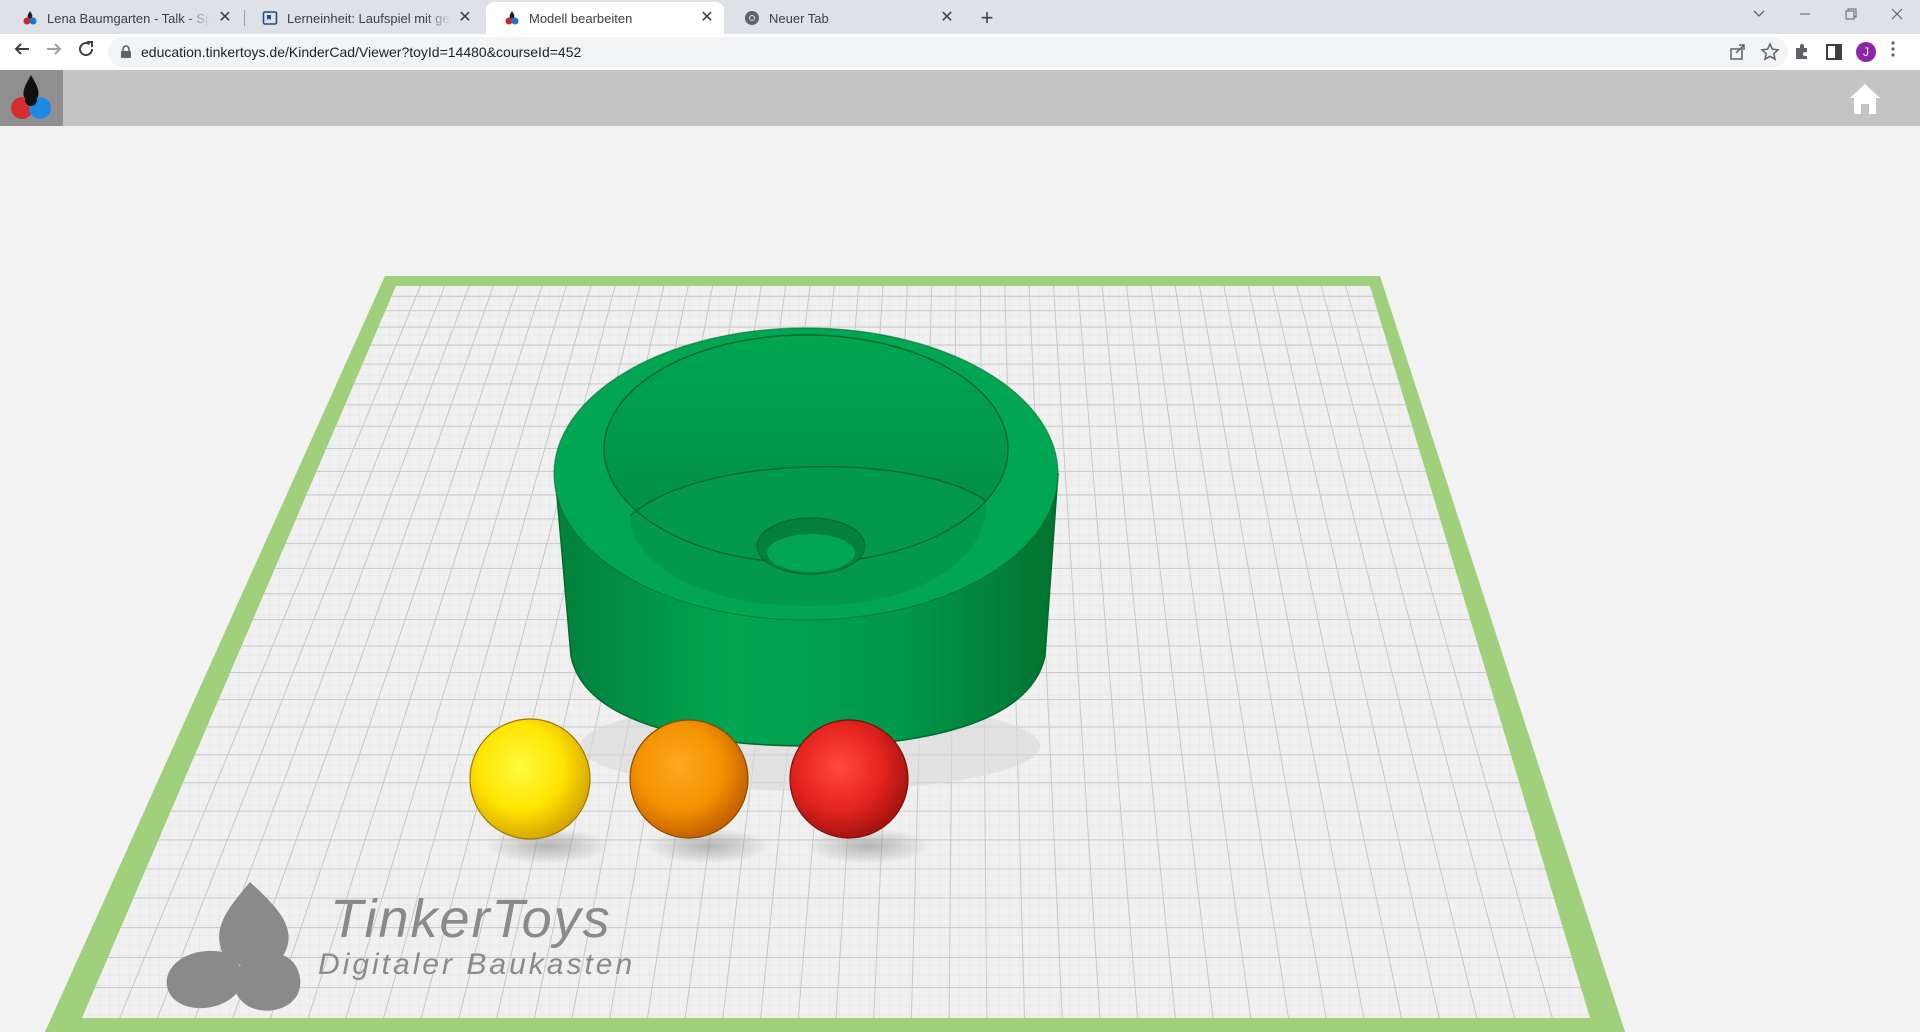 This screenshot has width=1920, height=1032. I want to click on tab-title: Neuer Tab, so click(799, 18).